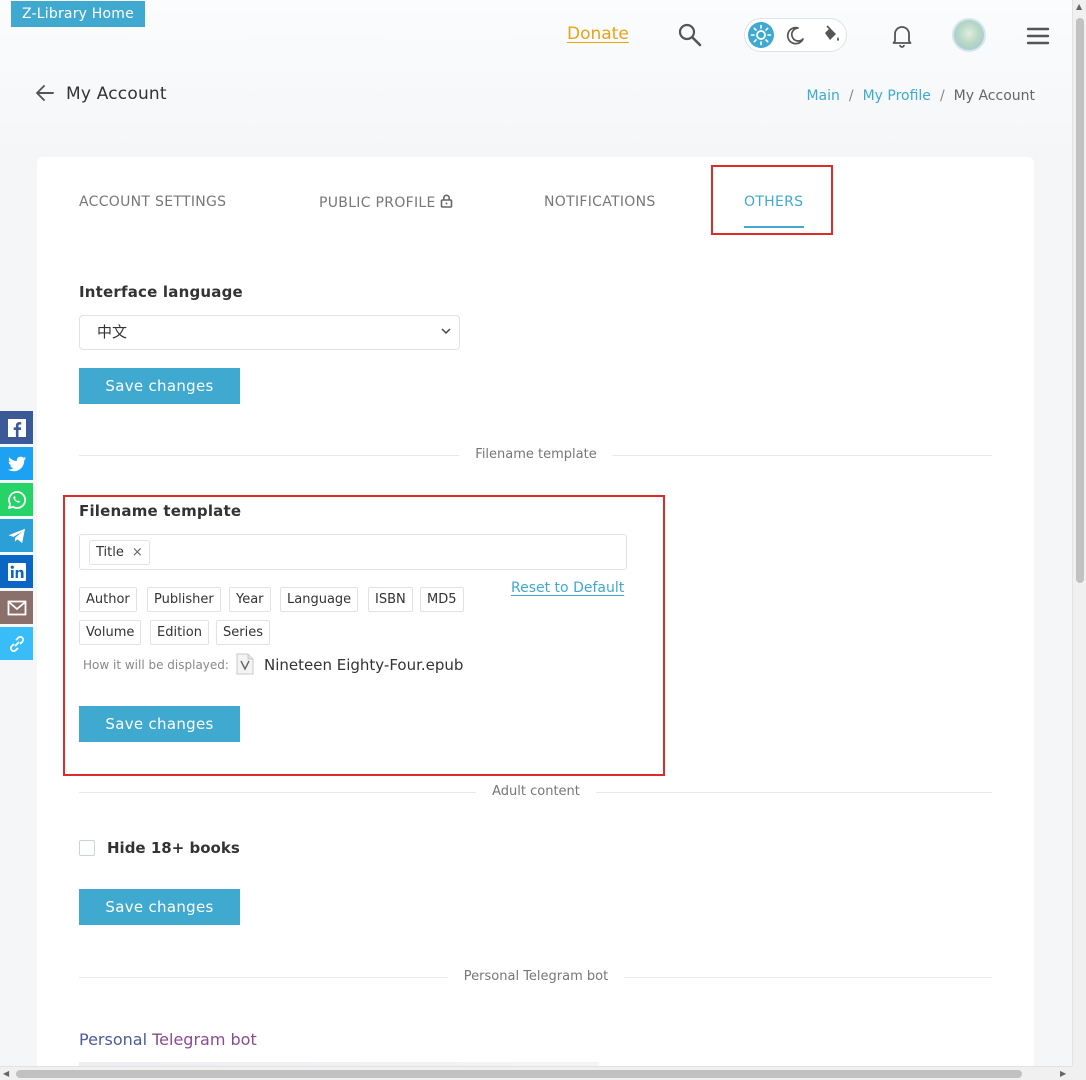 The image size is (1086, 1080). What do you see at coordinates (250, 599) in the screenshot?
I see `field-year-button: Year` at bounding box center [250, 599].